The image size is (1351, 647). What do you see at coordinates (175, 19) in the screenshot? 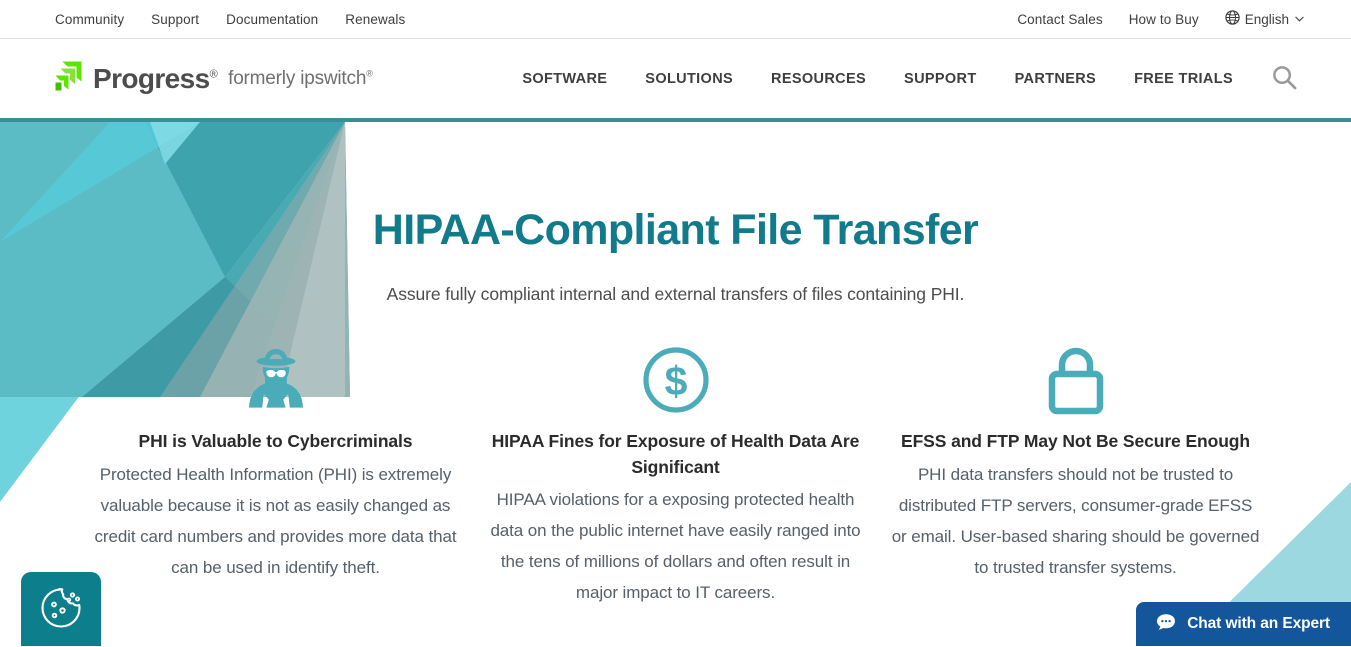
I see `utility-link-support: Support` at bounding box center [175, 19].